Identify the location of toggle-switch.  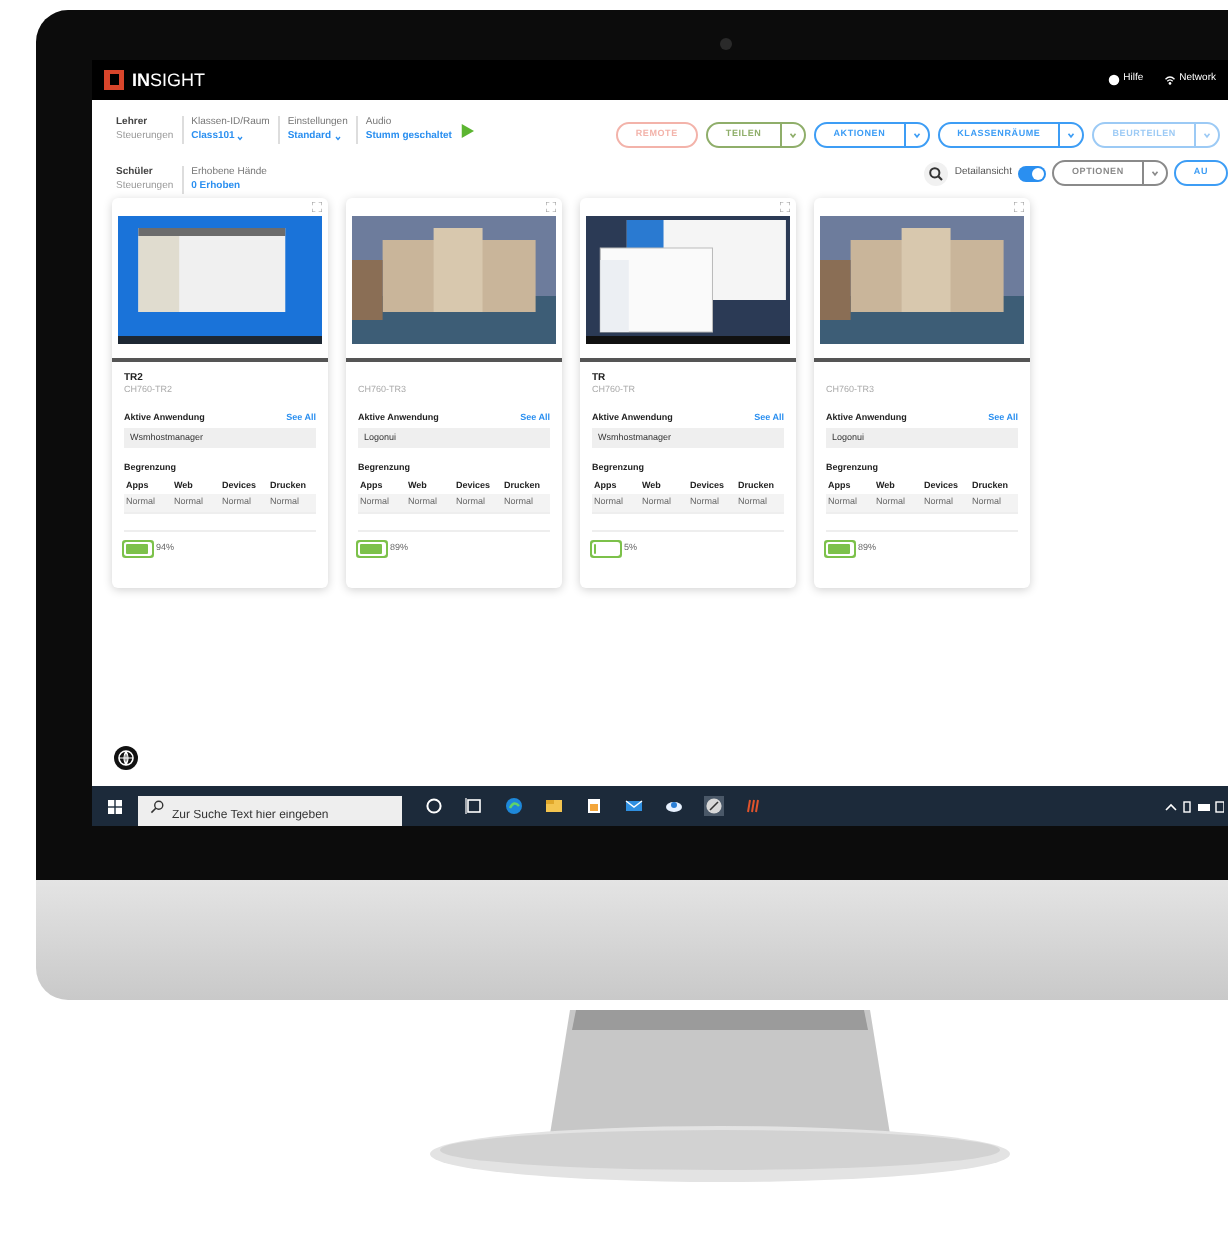
(1031, 173).